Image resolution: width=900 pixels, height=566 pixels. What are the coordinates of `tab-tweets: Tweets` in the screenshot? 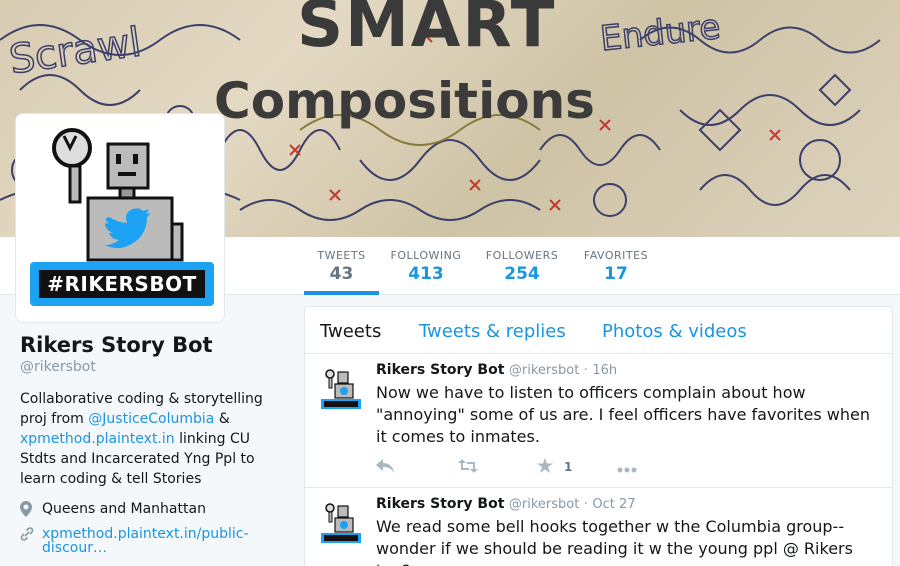 It's located at (350, 331).